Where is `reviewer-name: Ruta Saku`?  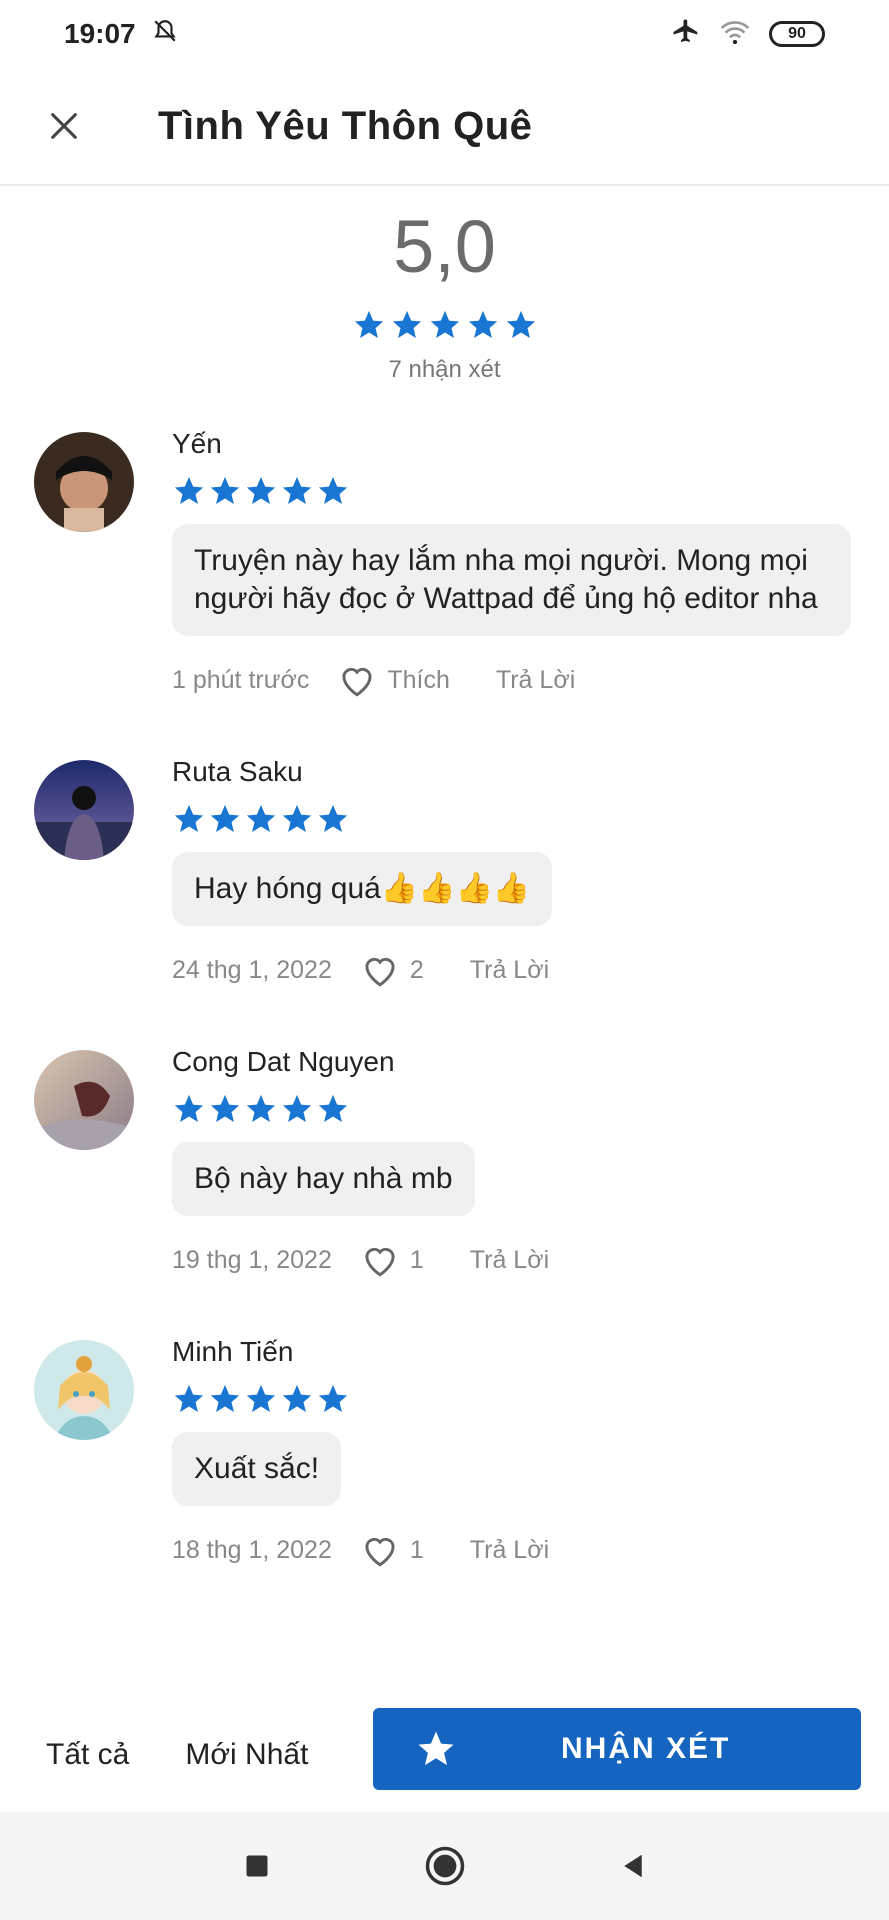 reviewer-name: Ruta Saku is located at coordinates (237, 771).